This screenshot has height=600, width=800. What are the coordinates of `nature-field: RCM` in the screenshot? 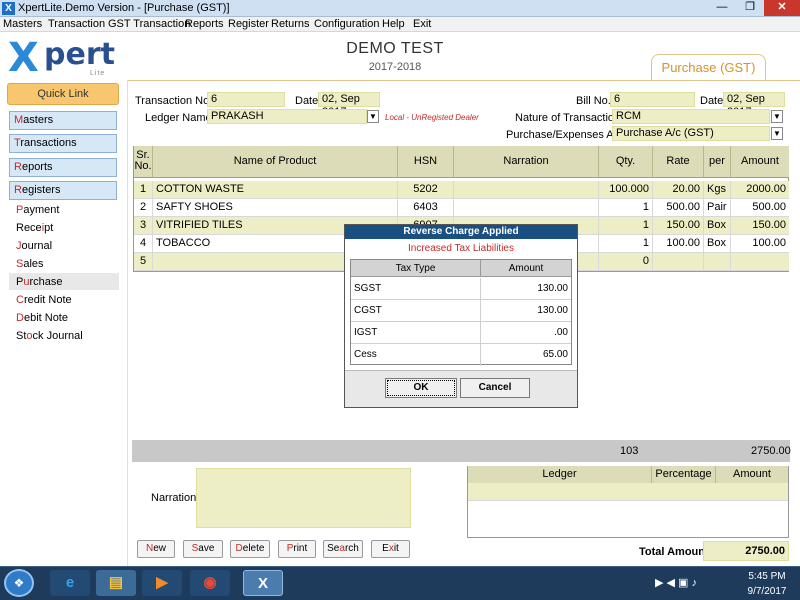 It's located at (691, 116).